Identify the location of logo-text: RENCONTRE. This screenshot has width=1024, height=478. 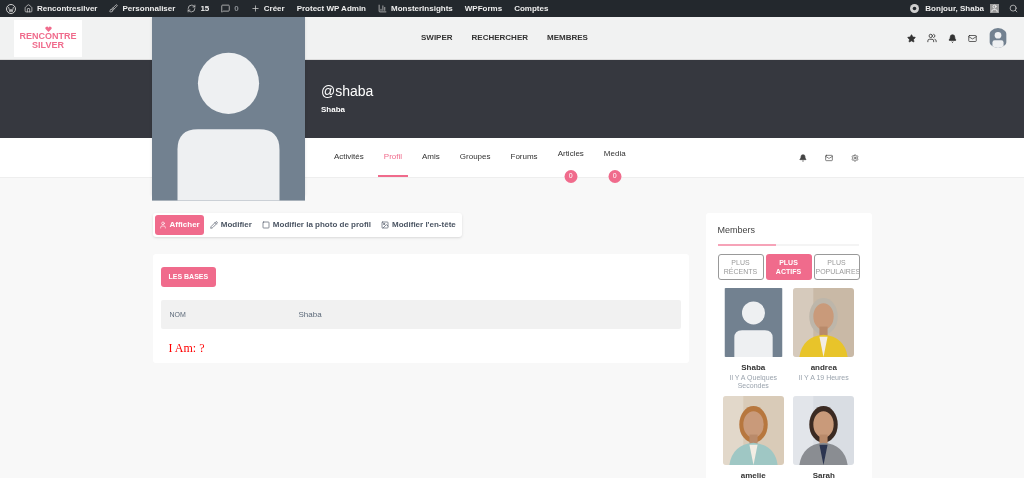
(48, 36).